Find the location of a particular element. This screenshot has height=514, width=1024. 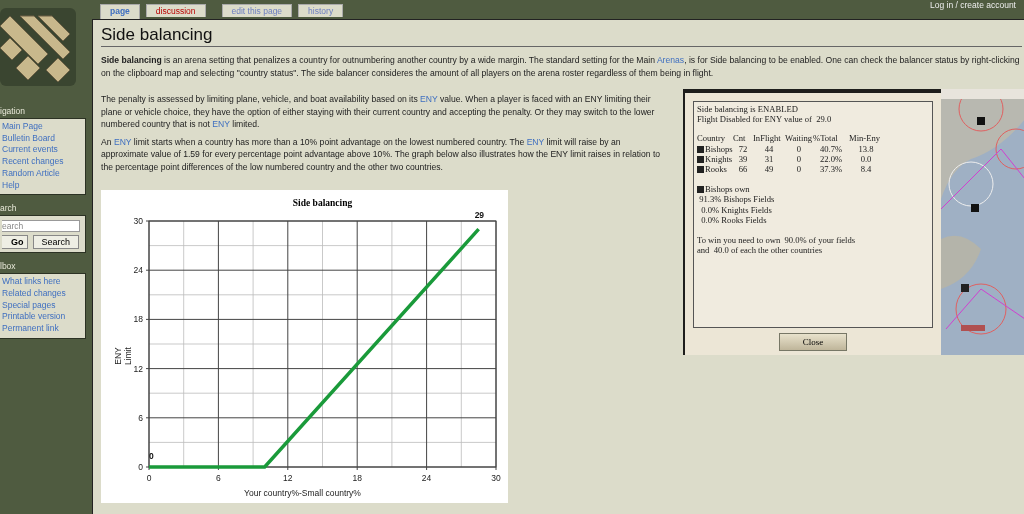

column-header: %Total is located at coordinates (826, 138).